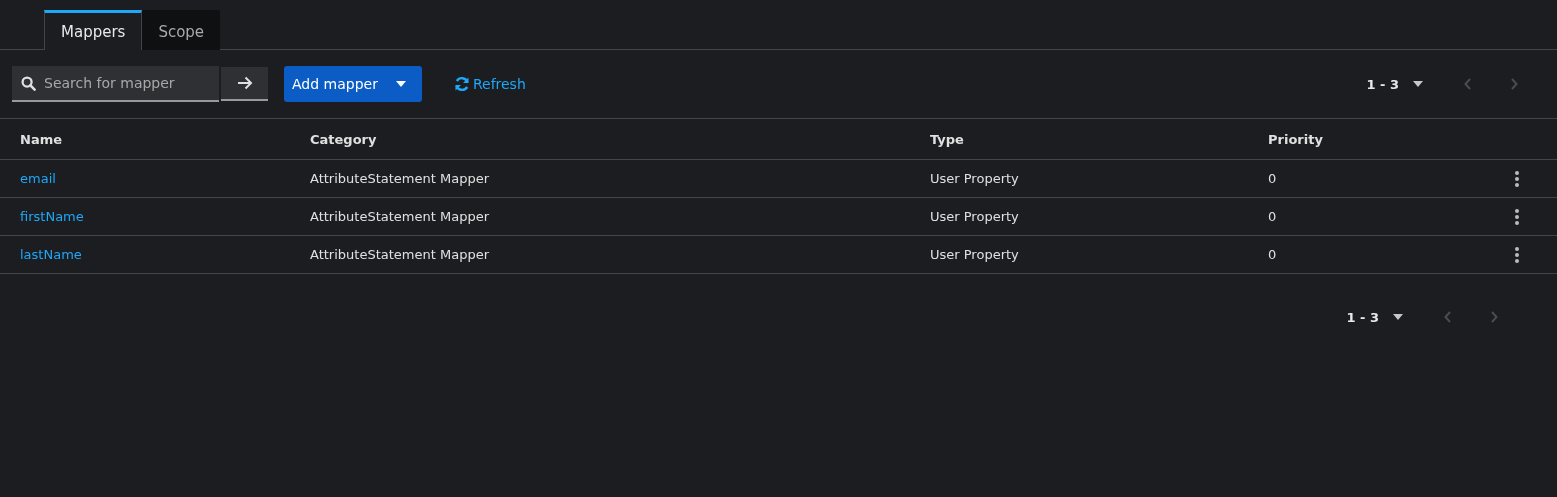 The image size is (1557, 497). Describe the element at coordinates (1296, 139) in the screenshot. I see `column-header: Priority` at that location.